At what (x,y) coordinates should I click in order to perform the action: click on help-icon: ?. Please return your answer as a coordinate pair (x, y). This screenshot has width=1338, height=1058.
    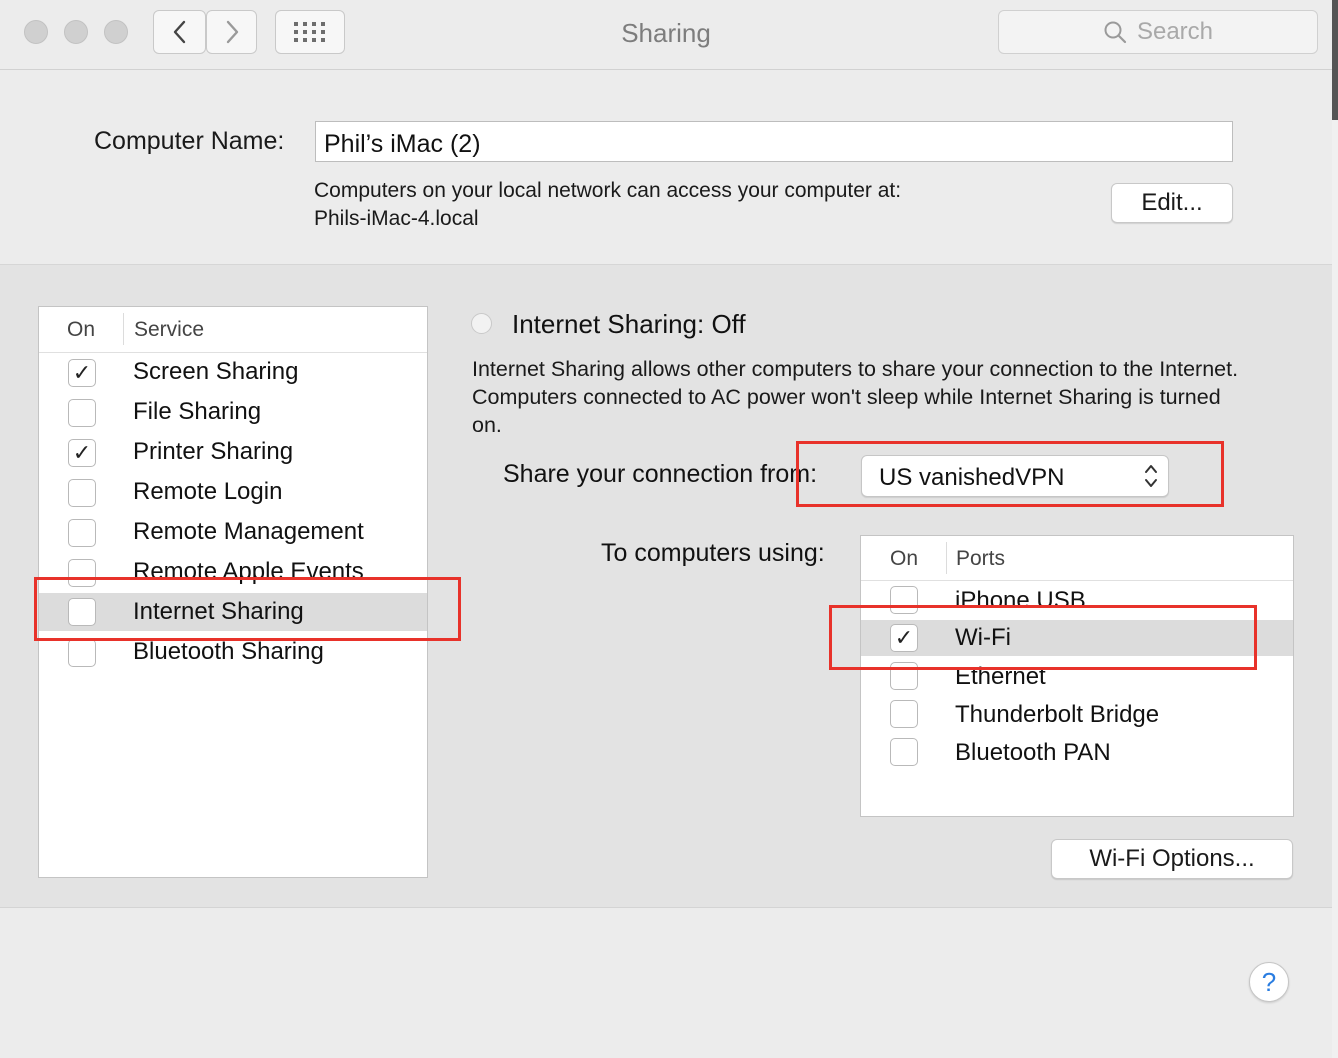
    Looking at the image, I should click on (1269, 981).